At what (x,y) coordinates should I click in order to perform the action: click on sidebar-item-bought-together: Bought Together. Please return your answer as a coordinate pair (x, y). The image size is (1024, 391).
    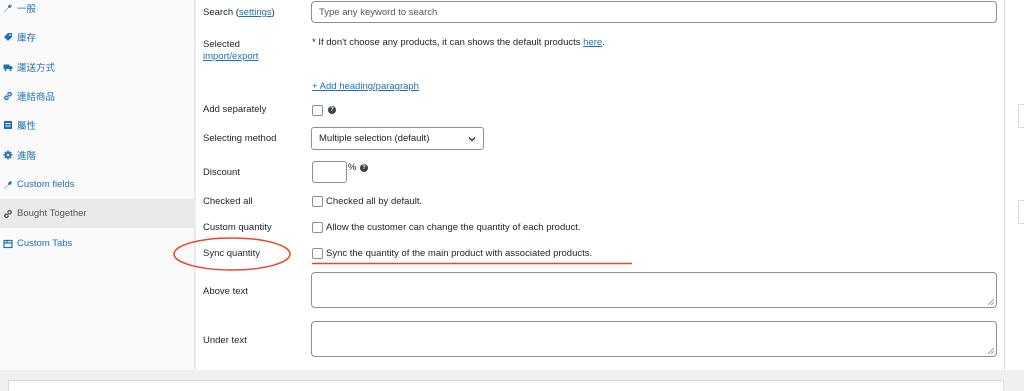
    Looking at the image, I should click on (97, 213).